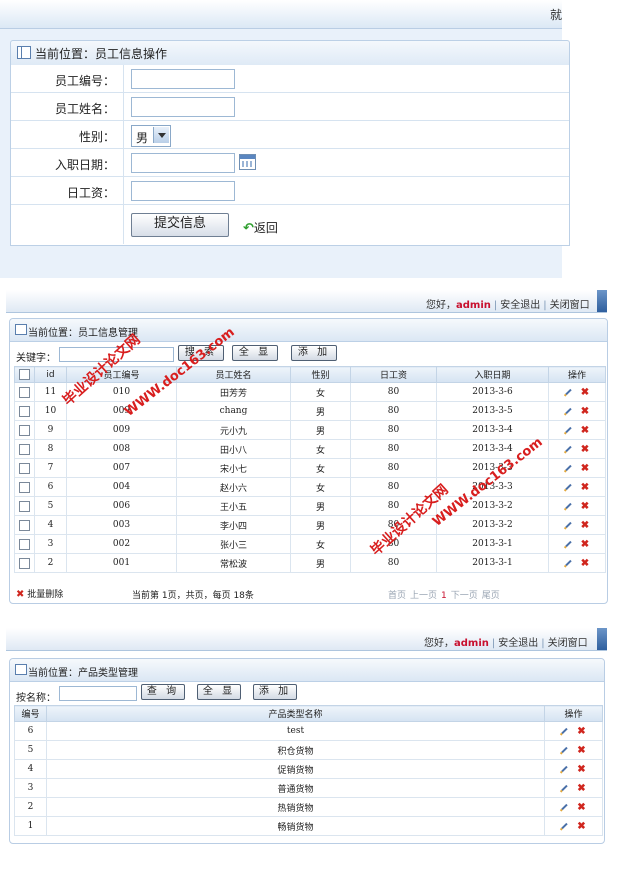 The height and width of the screenshot is (872, 625). Describe the element at coordinates (116, 354) in the screenshot. I see `keyword-input` at that location.